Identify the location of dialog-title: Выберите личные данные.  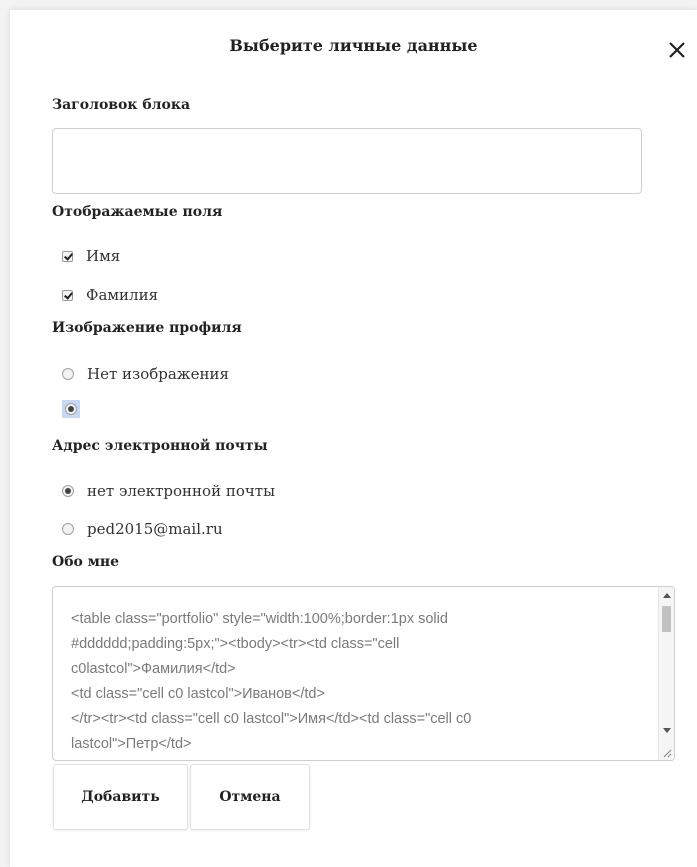
(353, 45).